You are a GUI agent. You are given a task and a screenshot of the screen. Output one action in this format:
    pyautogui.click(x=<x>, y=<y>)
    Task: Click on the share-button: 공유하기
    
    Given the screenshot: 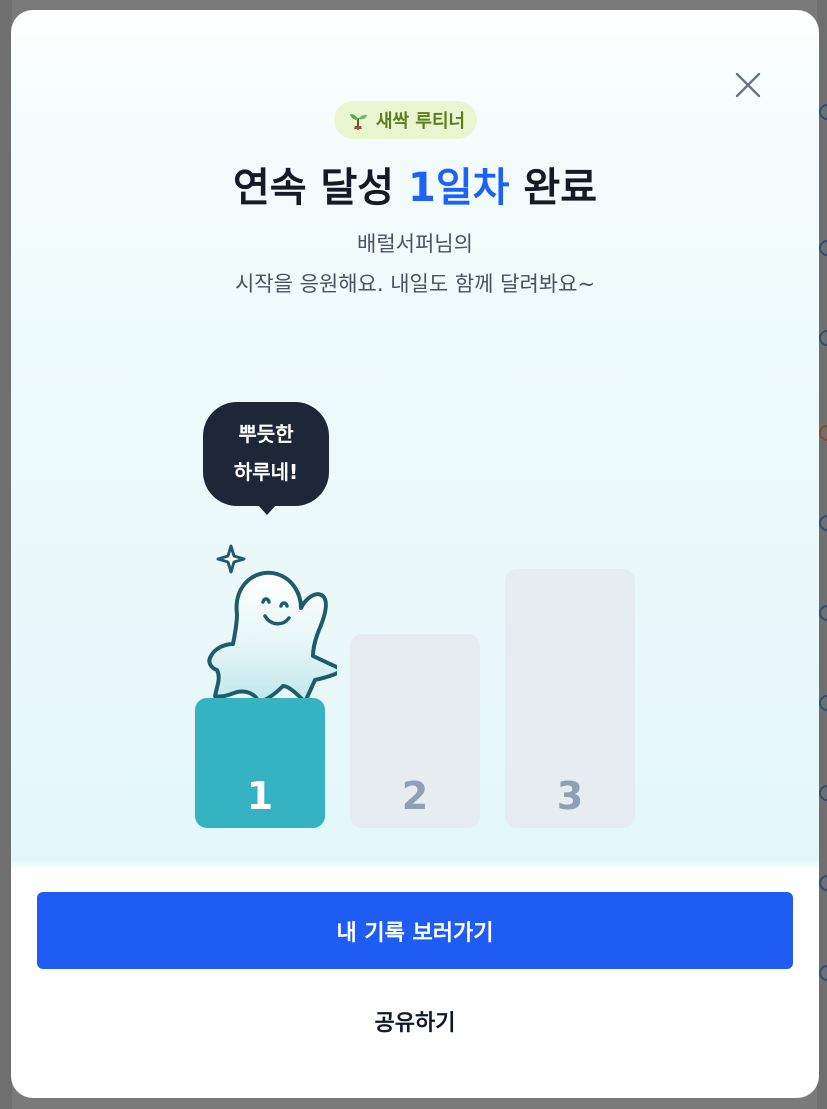 What is the action you would take?
    pyautogui.click(x=415, y=1021)
    